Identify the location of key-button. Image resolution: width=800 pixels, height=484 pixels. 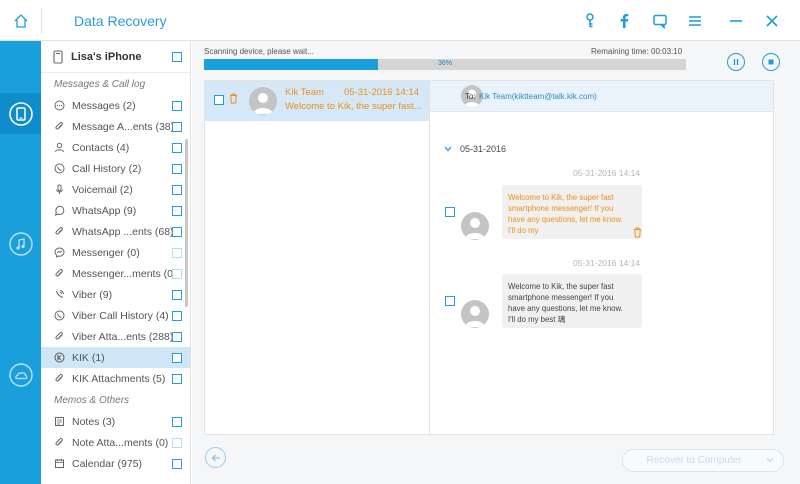
(590, 21).